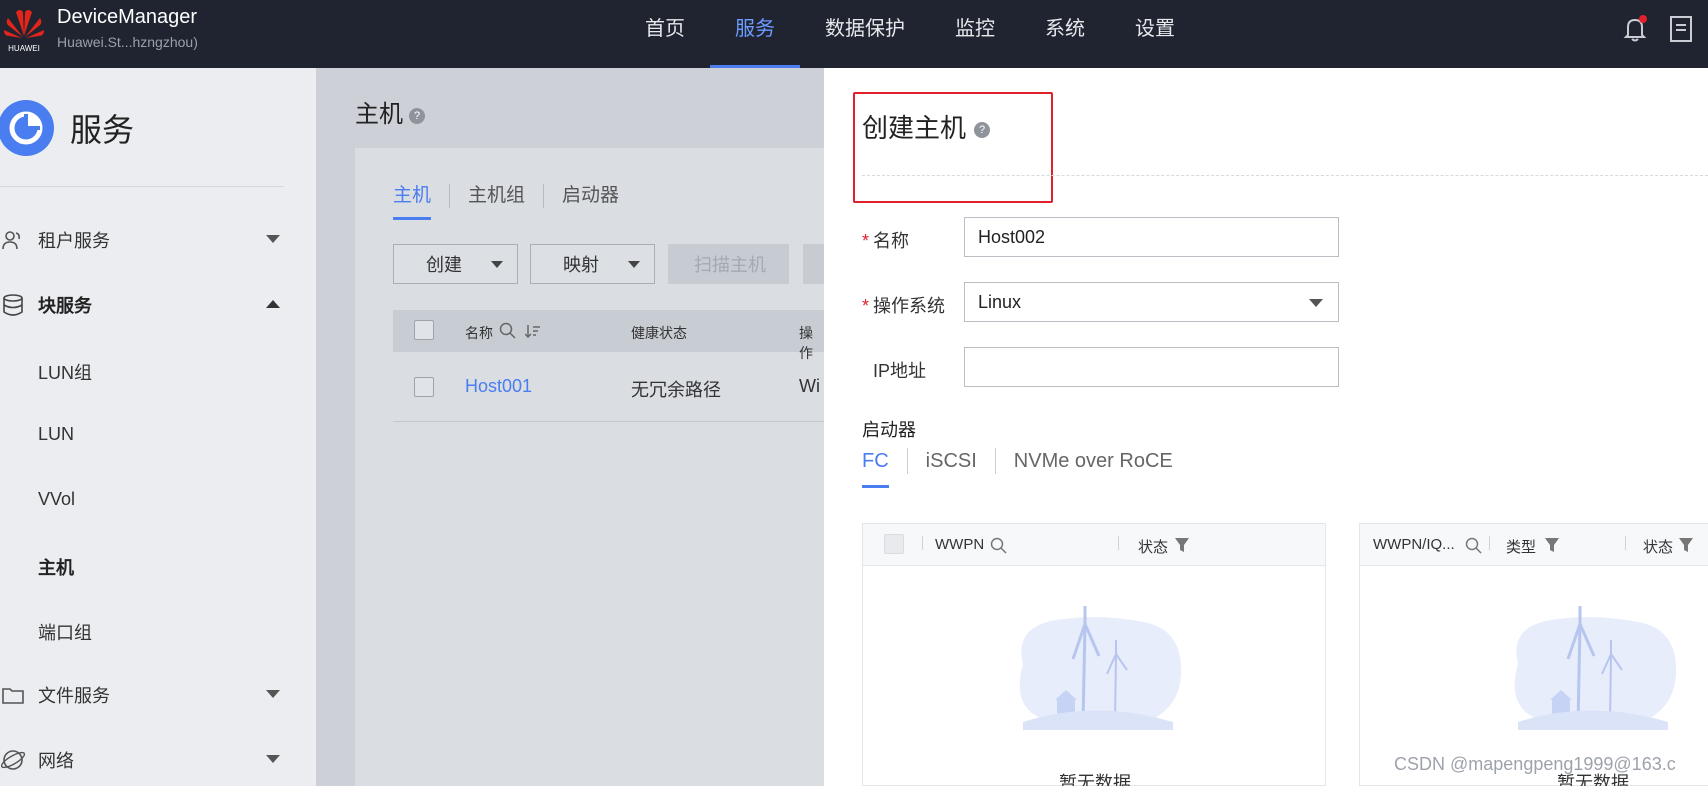 Image resolution: width=1708 pixels, height=786 pixels. I want to click on device-subtitle: Huawei.St...hzngzhou), so click(127, 42).